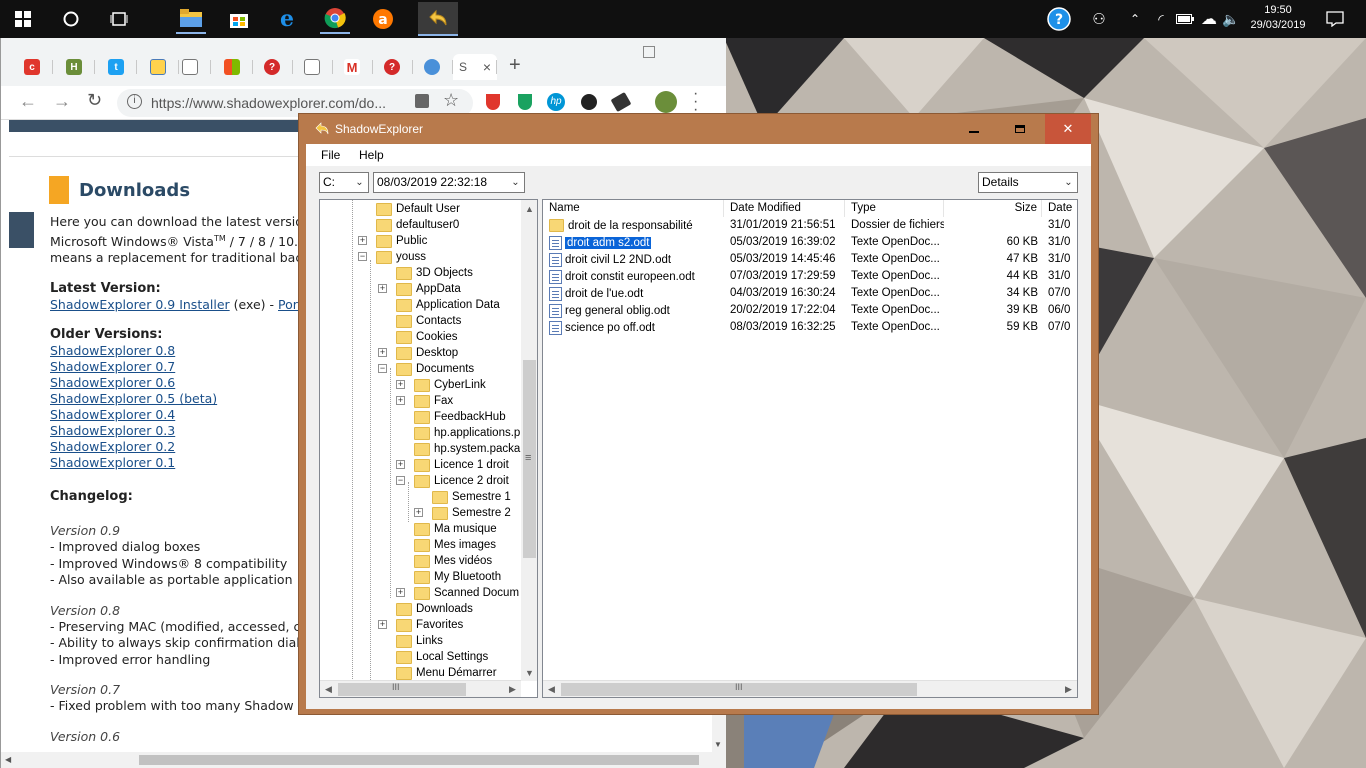 The height and width of the screenshot is (768, 1366). I want to click on maximize-button, so click(1020, 129).